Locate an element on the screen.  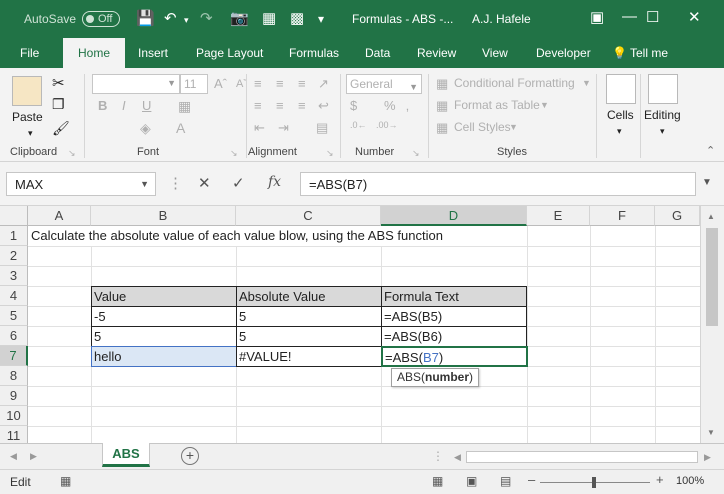
autosave-toggle: Off is located at coordinates (101, 19).